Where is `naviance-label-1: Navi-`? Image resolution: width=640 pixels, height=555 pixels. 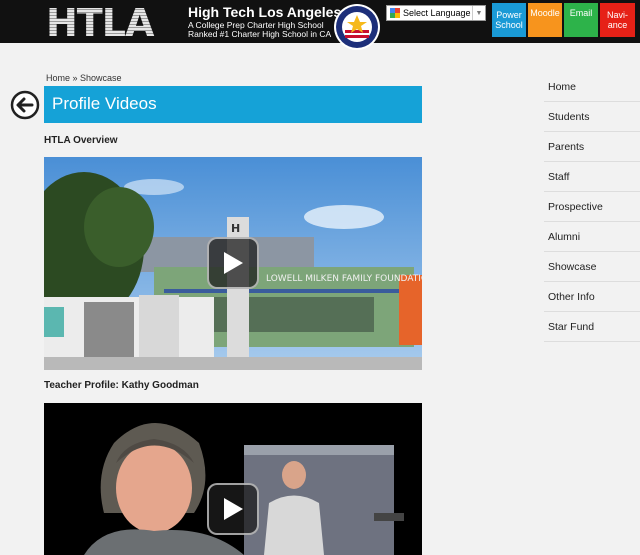
naviance-label-1: Navi- is located at coordinates (617, 15).